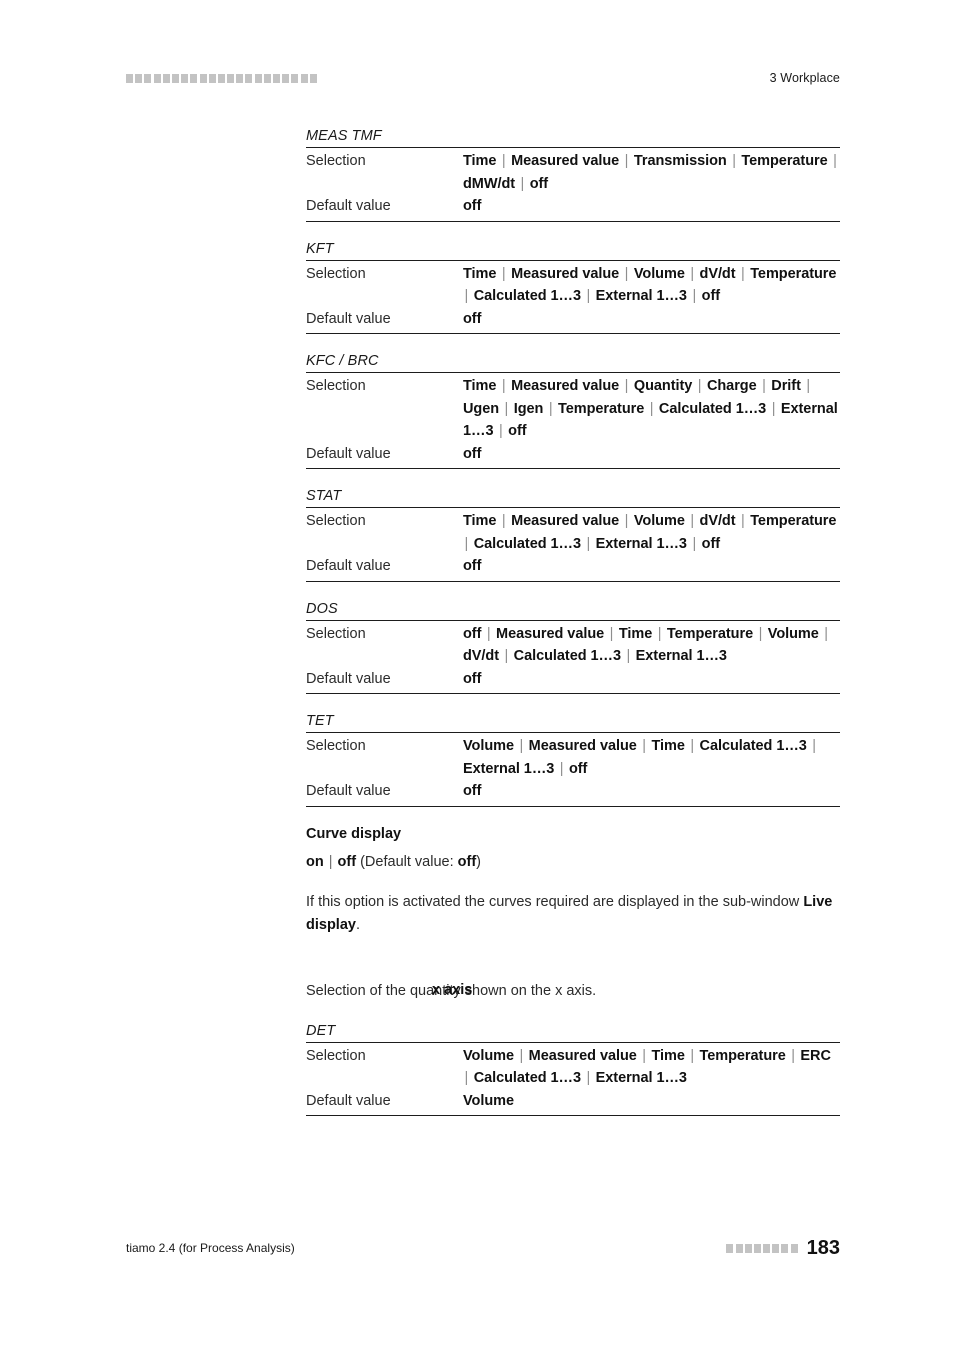 The width and height of the screenshot is (954, 1350). I want to click on spec-row-default: Default value Volume, so click(573, 1101).